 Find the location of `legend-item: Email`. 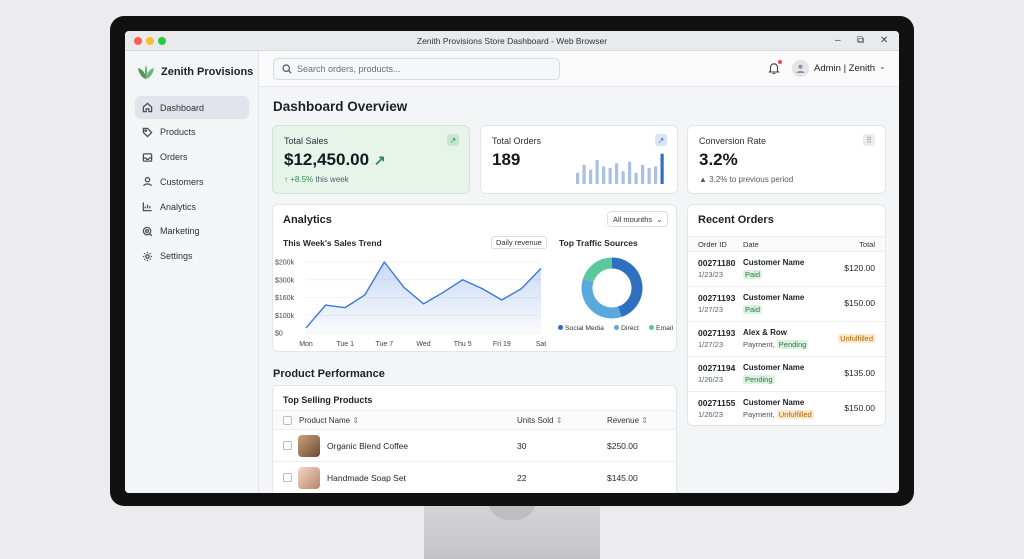

legend-item: Email is located at coordinates (660, 328).